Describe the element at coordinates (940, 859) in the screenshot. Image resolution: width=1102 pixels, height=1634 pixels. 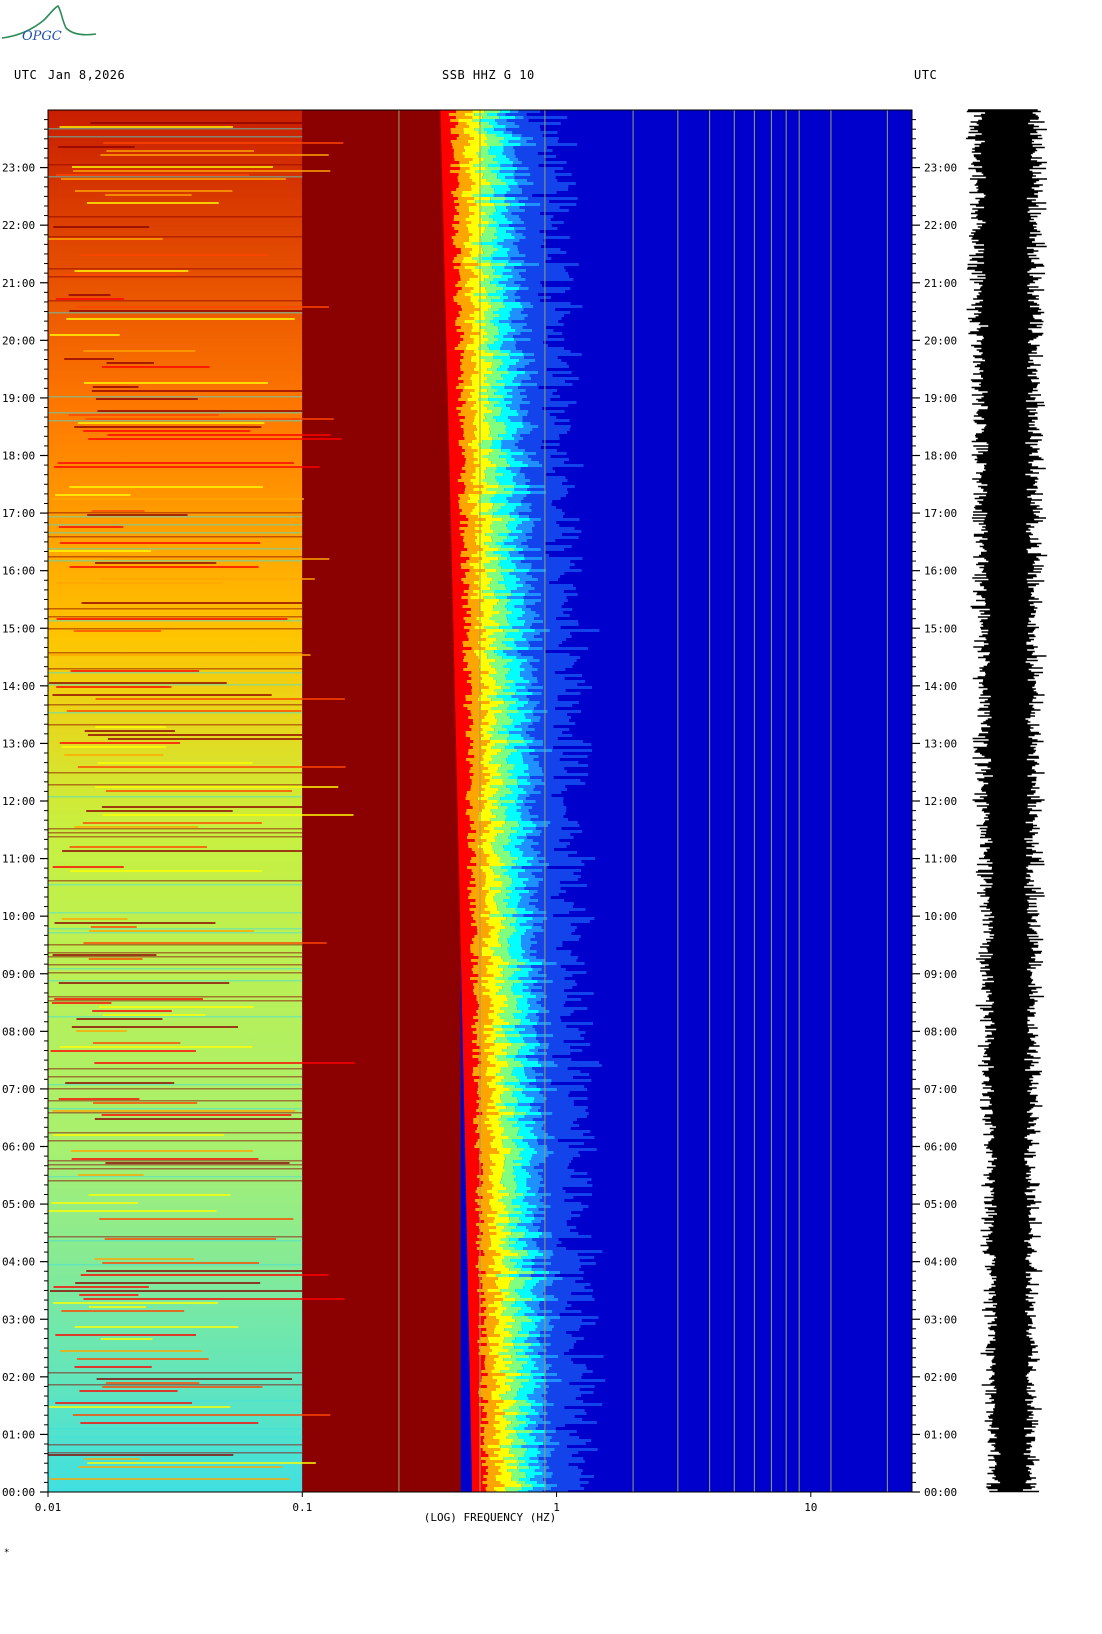
I see `y-tick-label-right: 11:00` at that location.